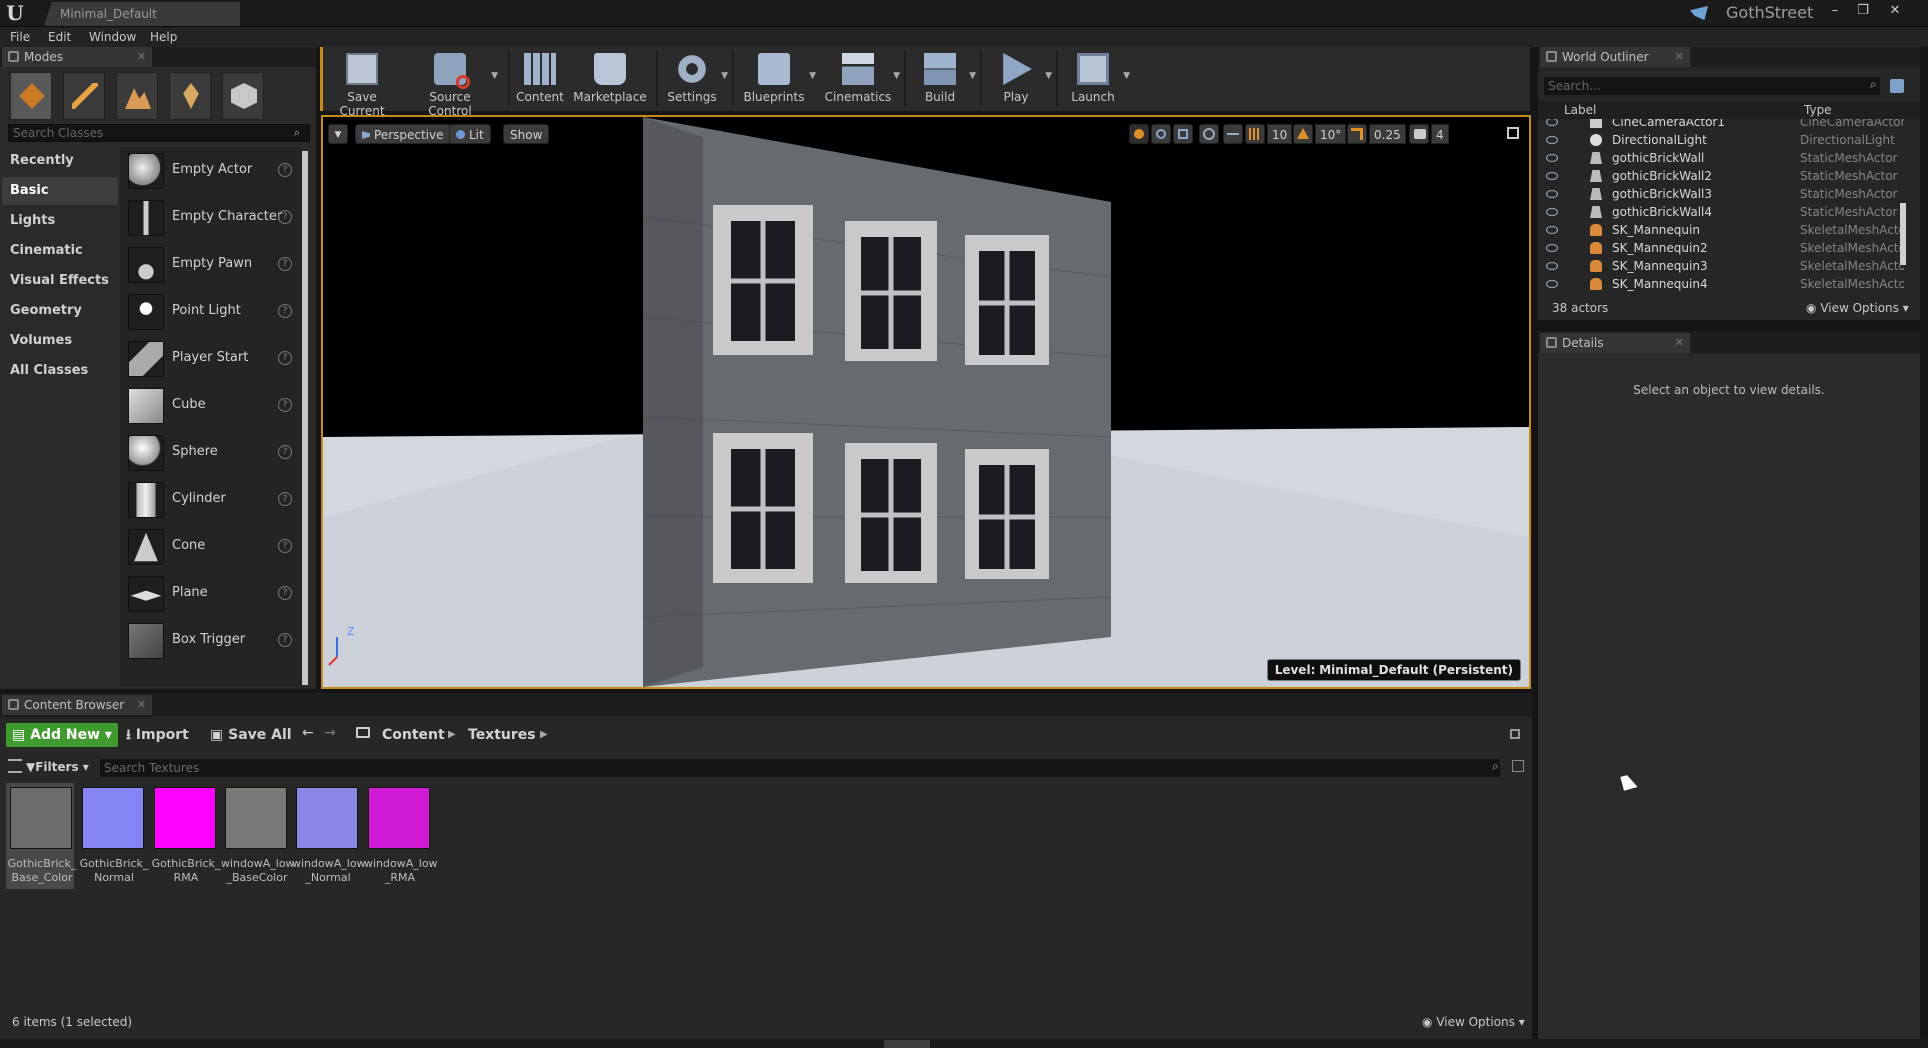  Describe the element at coordinates (159, 133) in the screenshot. I see `search-classes-input: Search Classes` at that location.